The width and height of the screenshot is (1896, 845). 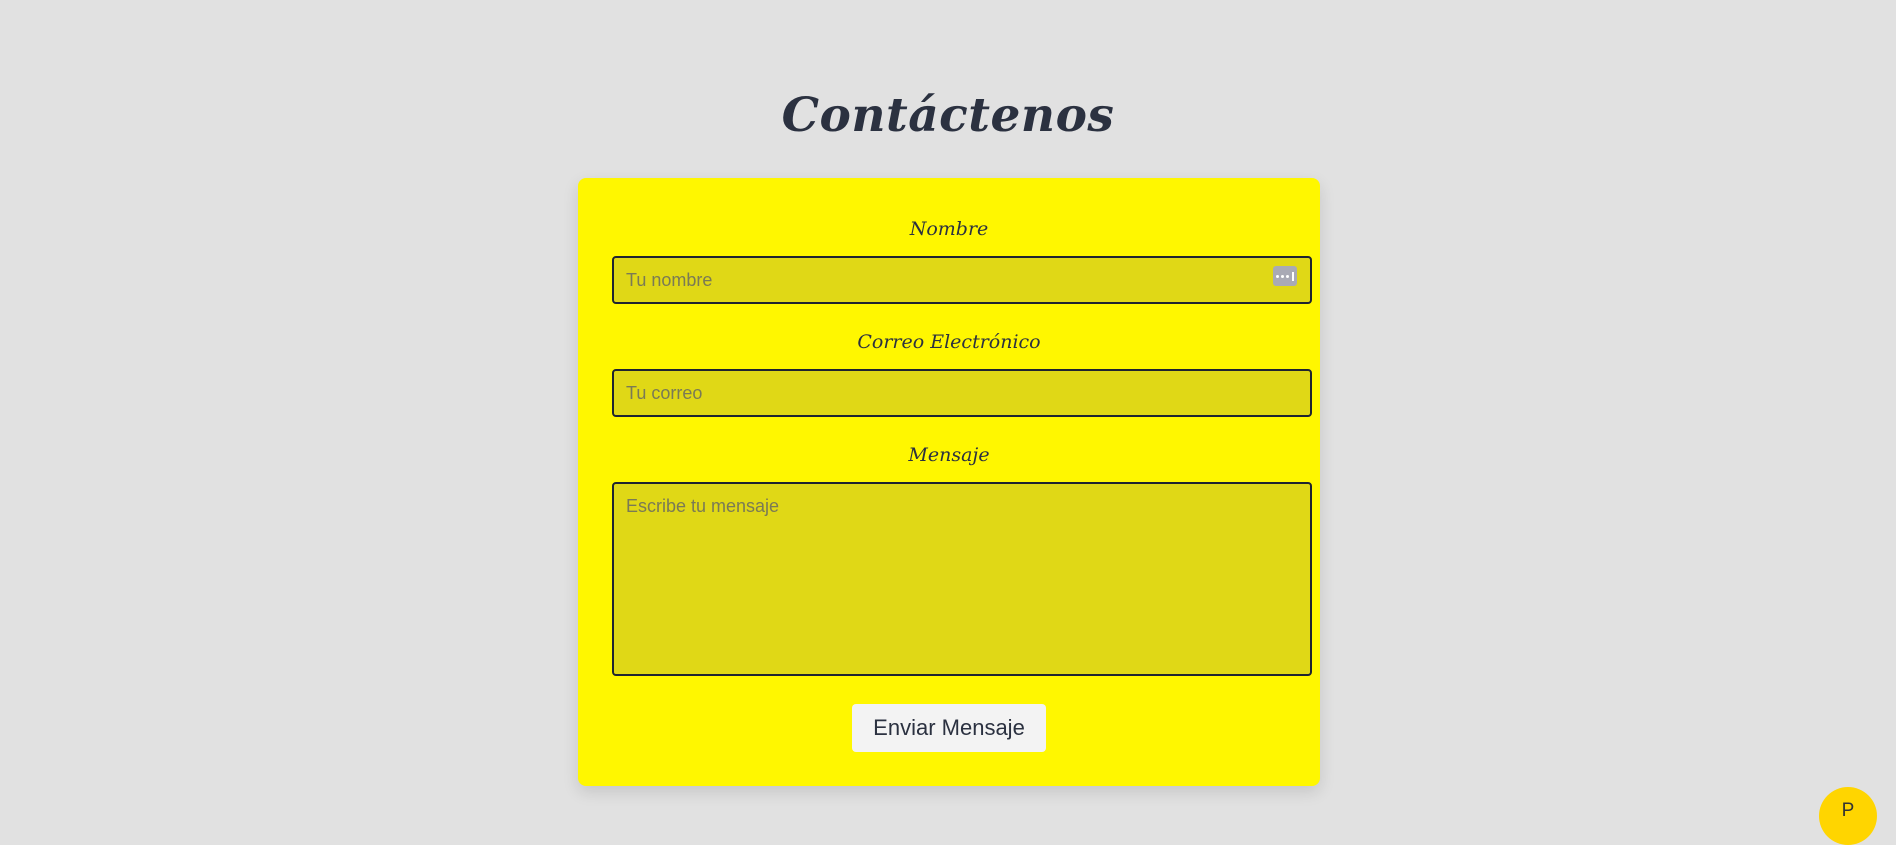 What do you see at coordinates (962, 393) in the screenshot?
I see `email-input` at bounding box center [962, 393].